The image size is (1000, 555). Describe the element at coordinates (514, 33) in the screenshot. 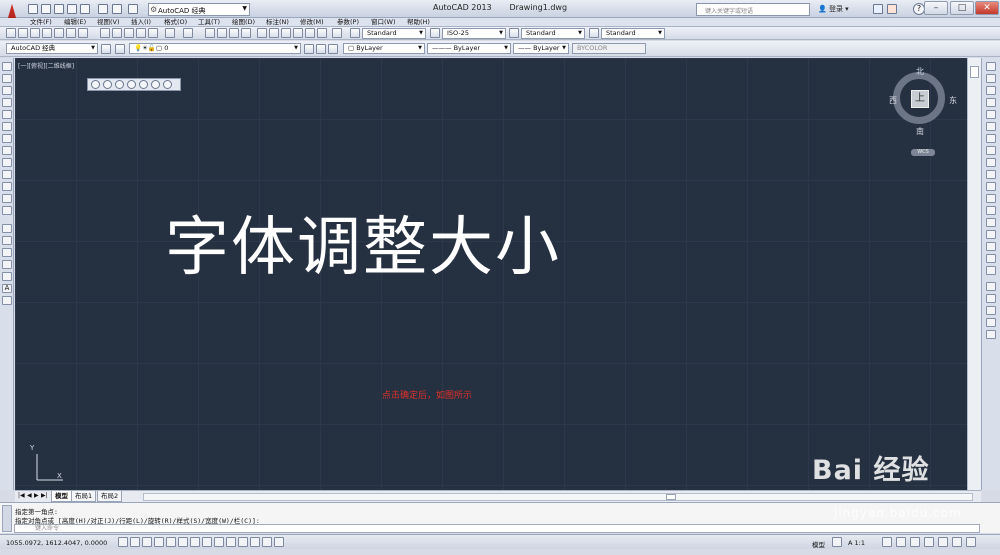

I see `table-style-icon` at that location.